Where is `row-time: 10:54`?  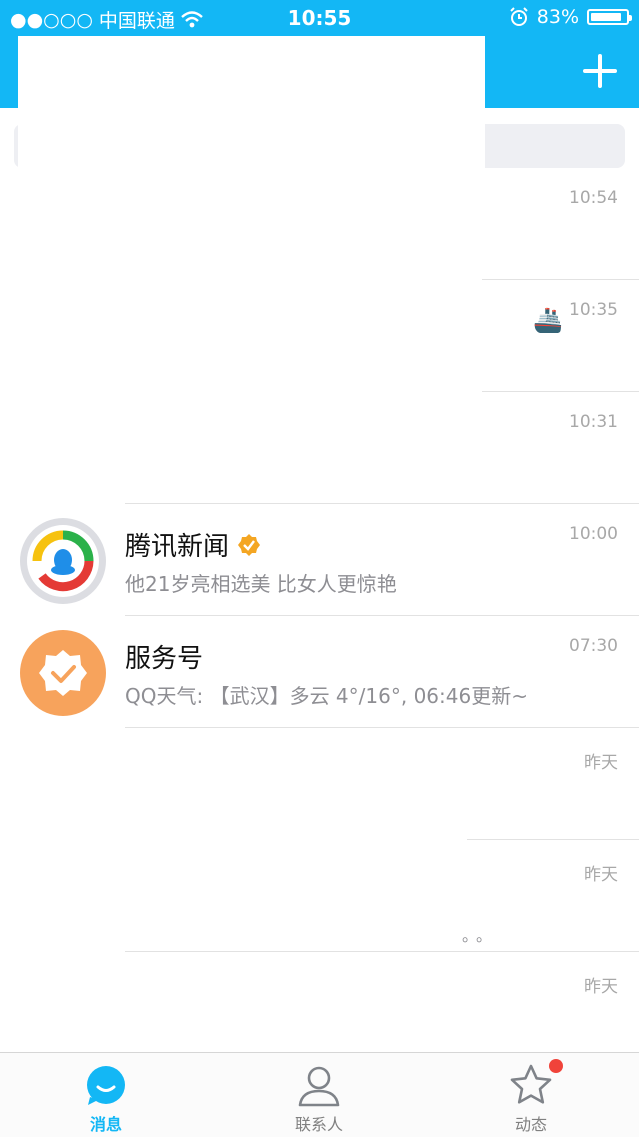 row-time: 10:54 is located at coordinates (593, 198).